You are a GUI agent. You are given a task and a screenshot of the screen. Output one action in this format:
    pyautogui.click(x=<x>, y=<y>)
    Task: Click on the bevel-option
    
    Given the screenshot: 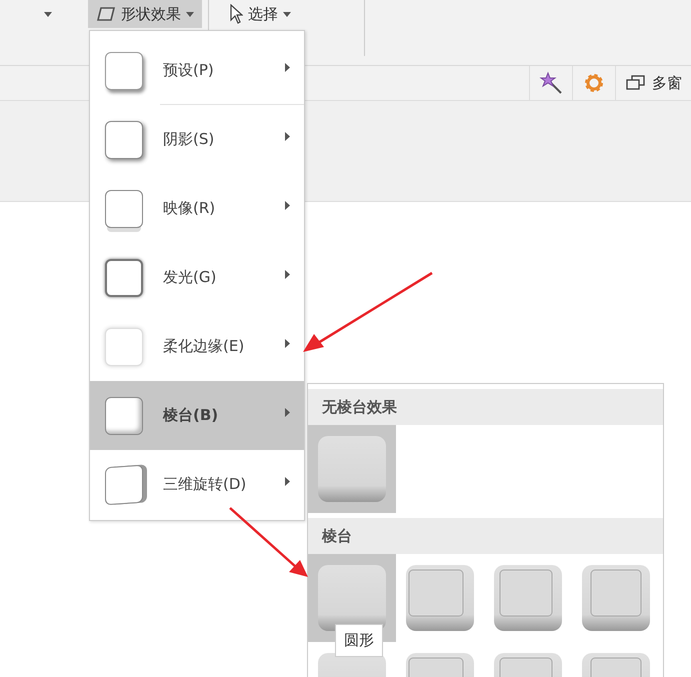 What is the action you would take?
    pyautogui.click(x=352, y=469)
    